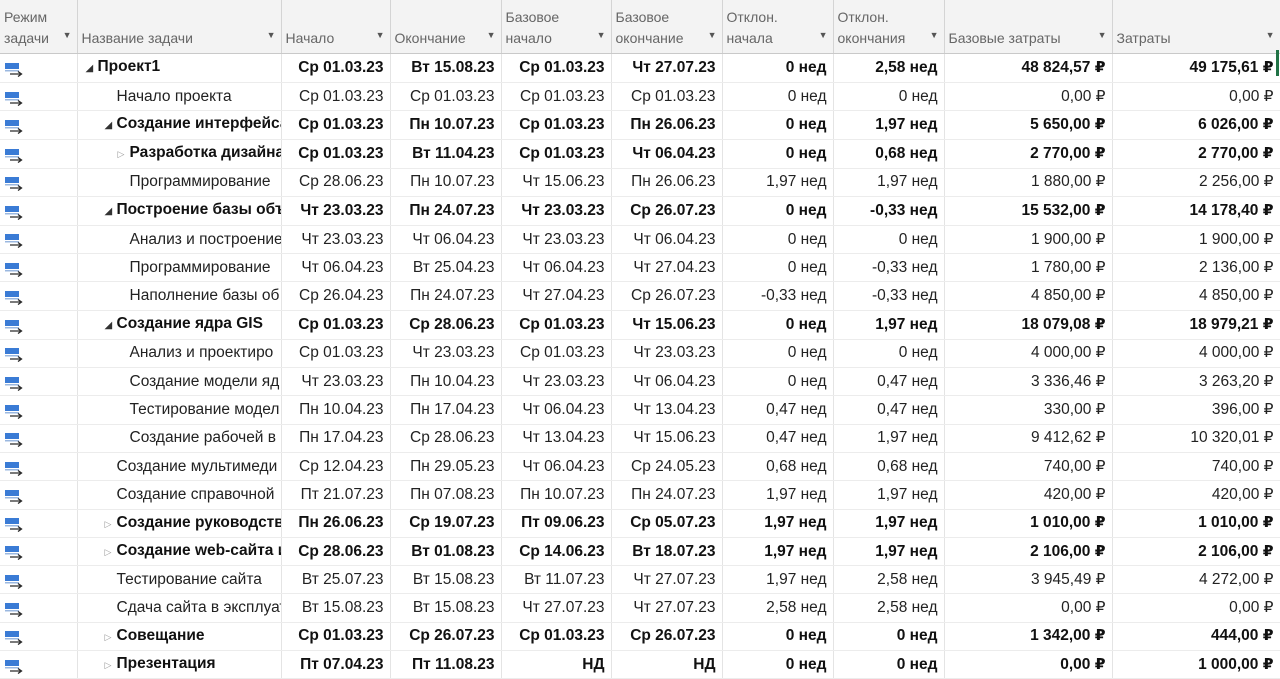  Describe the element at coordinates (1028, 125) in the screenshot. I see `baseline-cost-cell: 5 650,00 ₽` at that location.